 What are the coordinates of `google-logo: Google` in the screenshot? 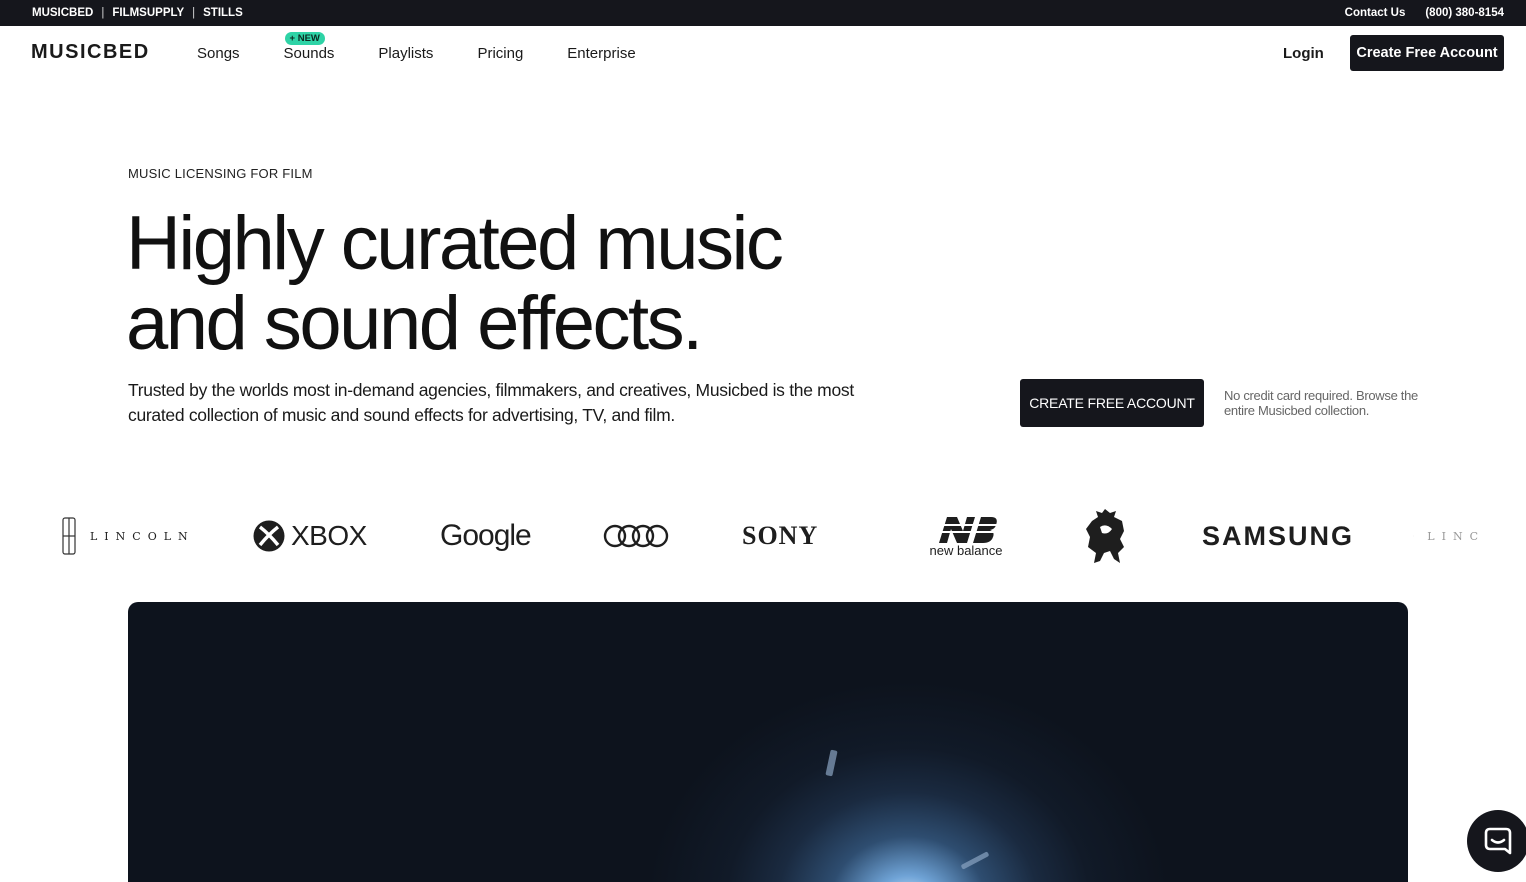 It's located at (486, 536).